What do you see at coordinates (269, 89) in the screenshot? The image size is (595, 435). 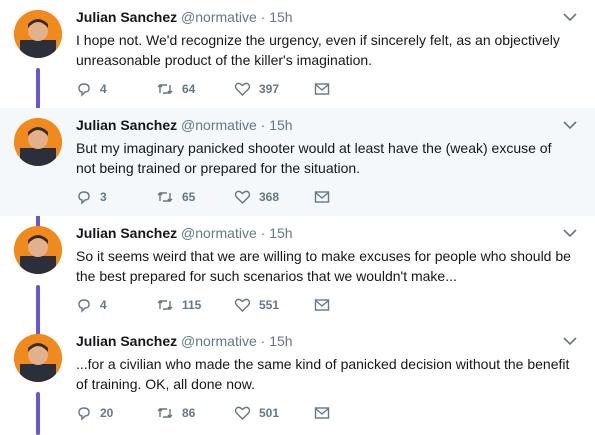 I see `like-count: 397` at bounding box center [269, 89].